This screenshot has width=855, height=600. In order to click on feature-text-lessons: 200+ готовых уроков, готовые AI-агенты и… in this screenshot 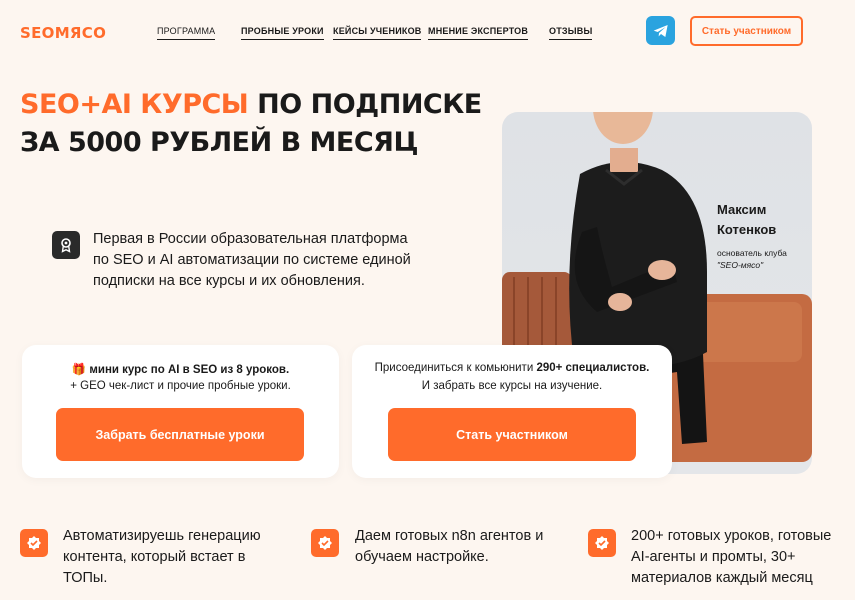, I will do `click(731, 557)`.